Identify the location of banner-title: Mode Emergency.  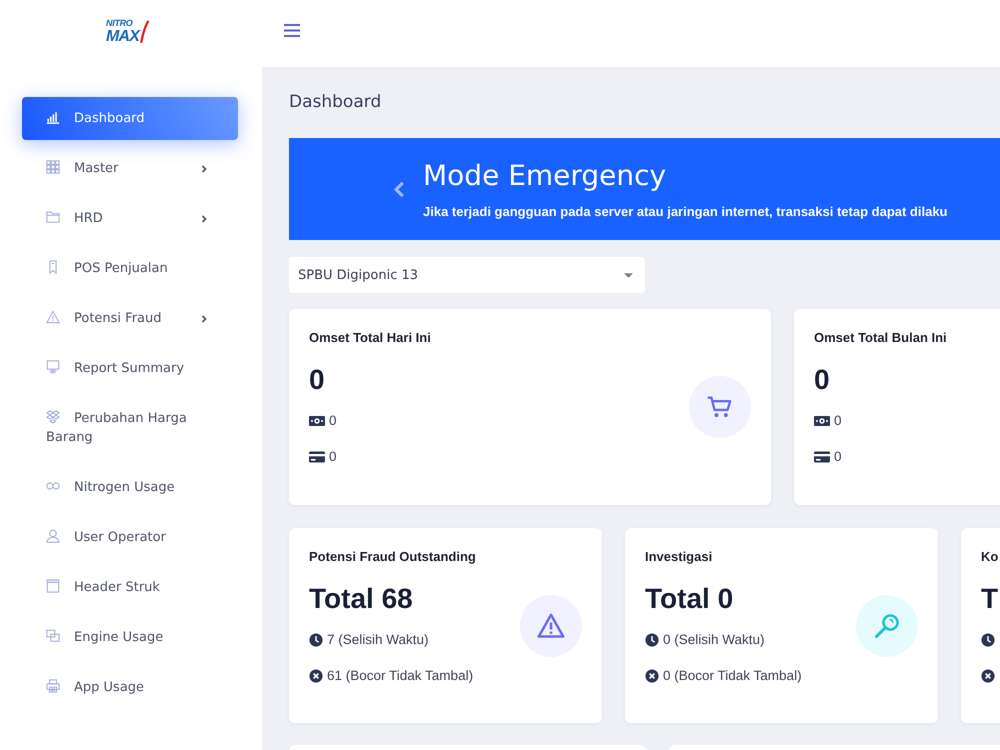
(544, 176).